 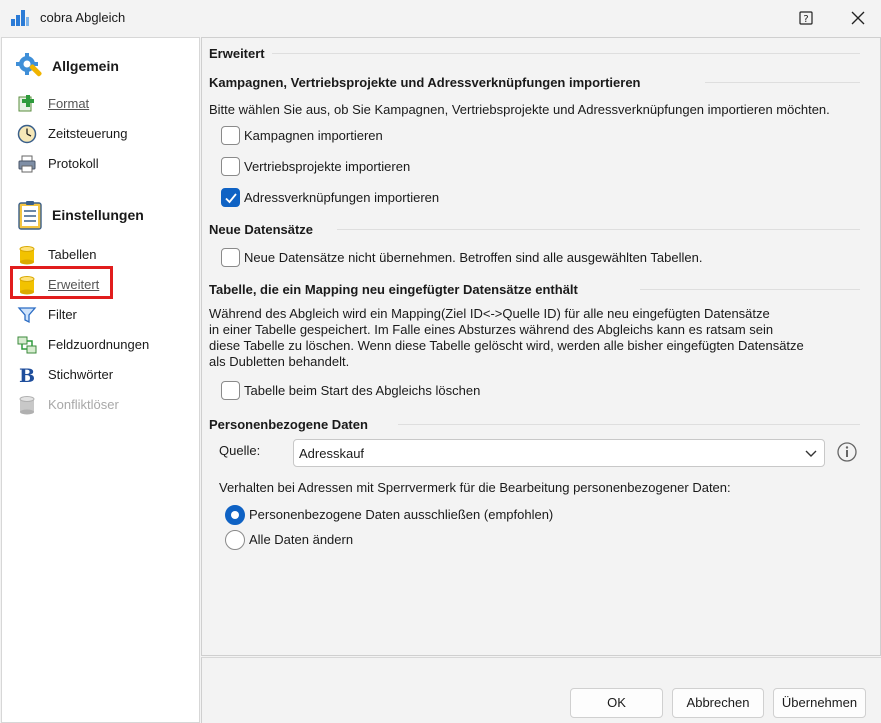 What do you see at coordinates (98, 215) in the screenshot?
I see `sidebar-group-label: Einstellungen` at bounding box center [98, 215].